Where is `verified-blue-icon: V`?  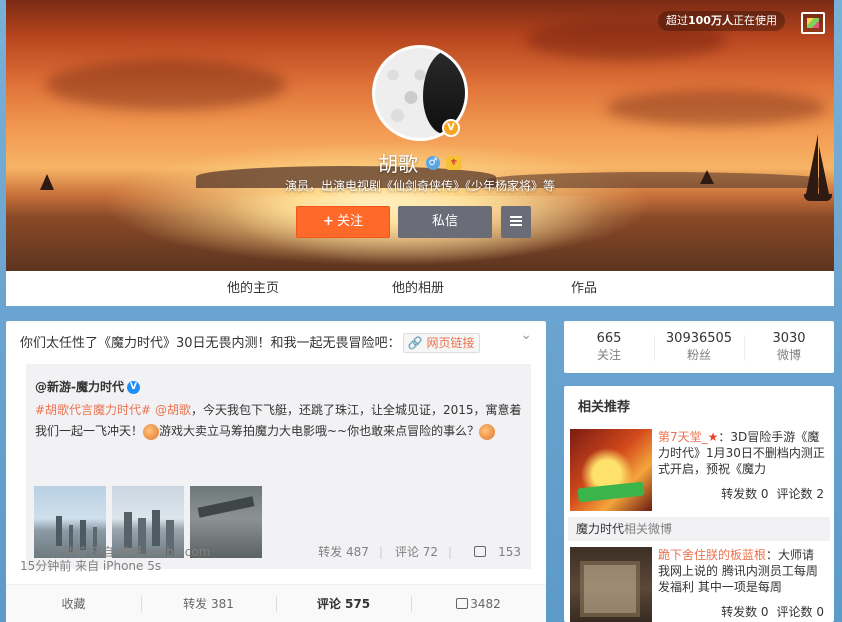 verified-blue-icon: V is located at coordinates (133, 387).